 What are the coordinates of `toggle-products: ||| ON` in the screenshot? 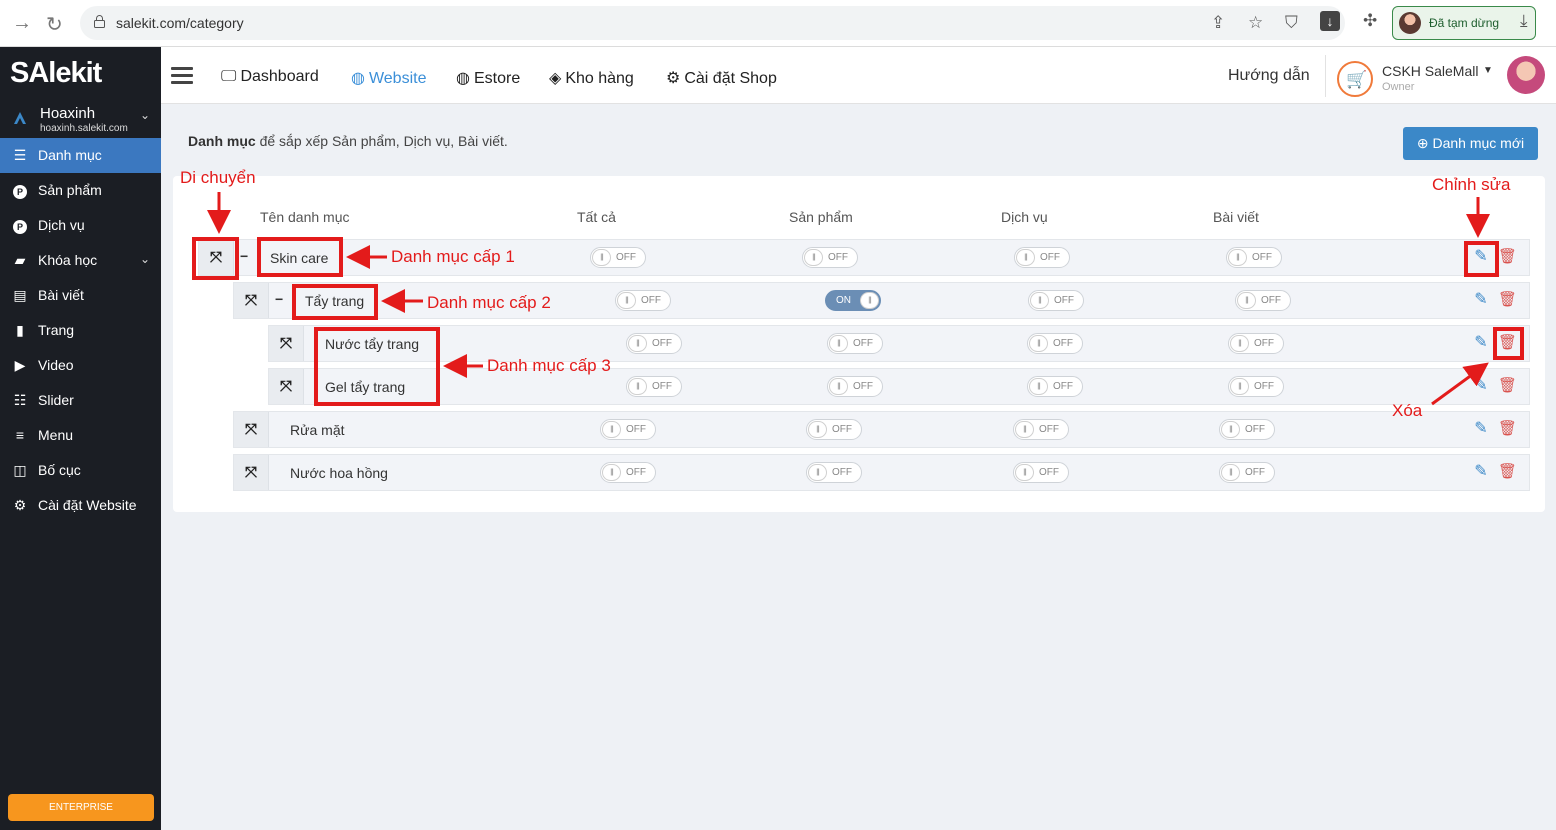 It's located at (853, 300).